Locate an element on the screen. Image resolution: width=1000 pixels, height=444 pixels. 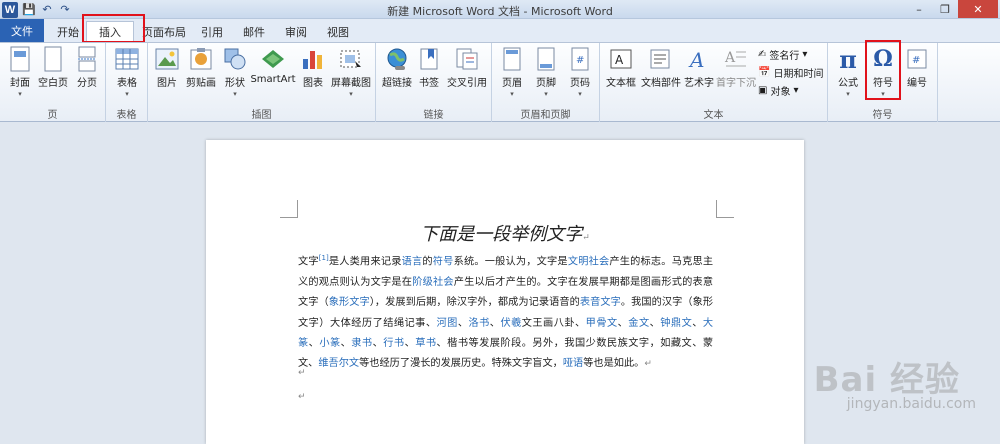
table-icon is located at coordinates (127, 59).